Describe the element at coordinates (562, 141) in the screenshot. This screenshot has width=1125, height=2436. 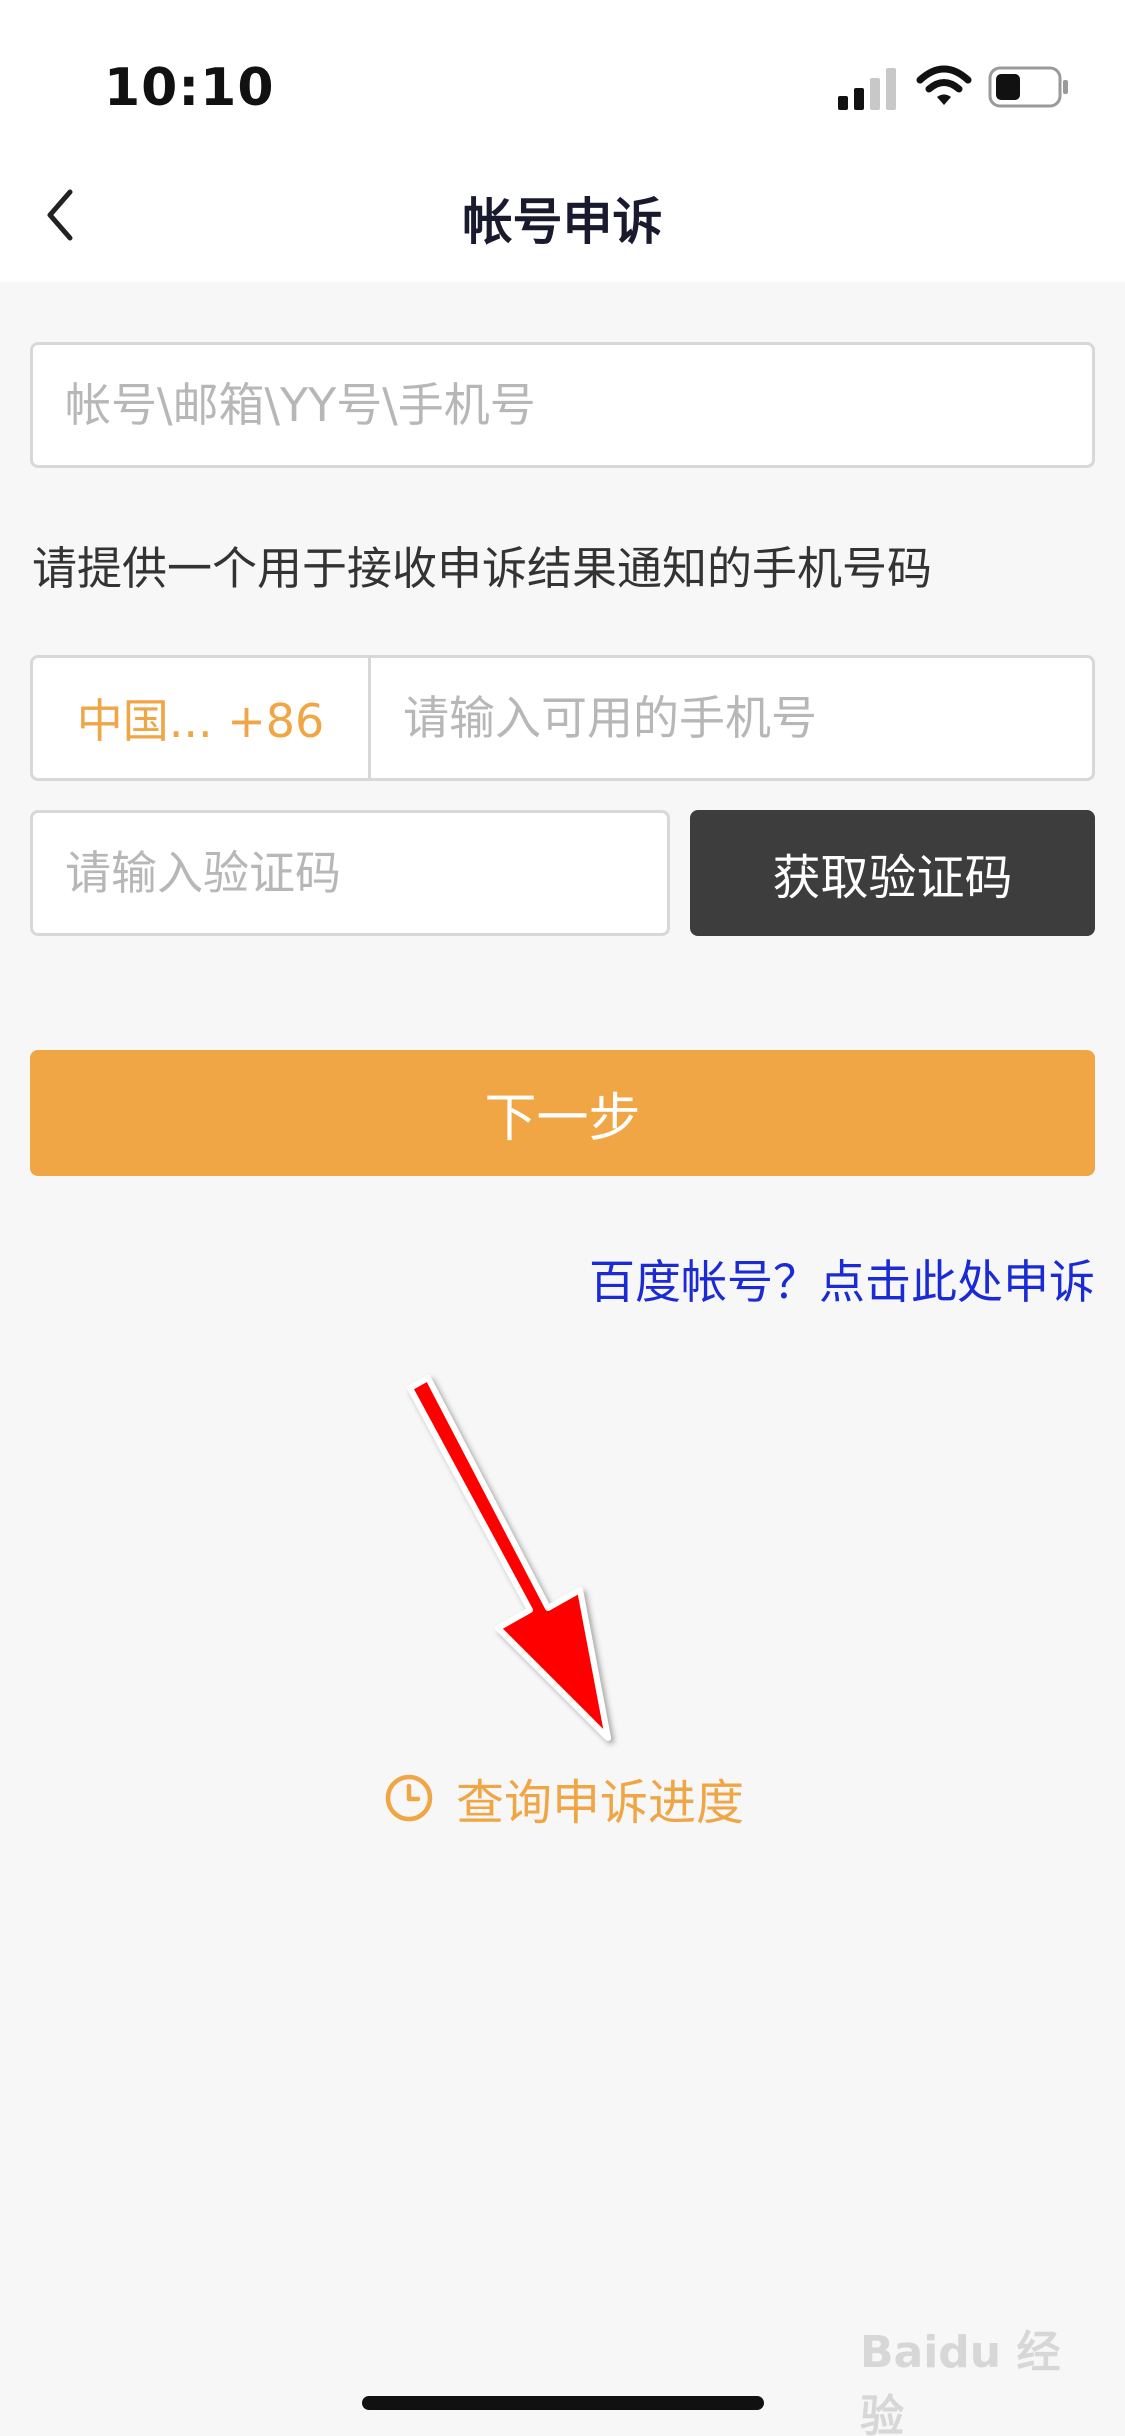
I see `header: 10:10 帐号申诉` at that location.